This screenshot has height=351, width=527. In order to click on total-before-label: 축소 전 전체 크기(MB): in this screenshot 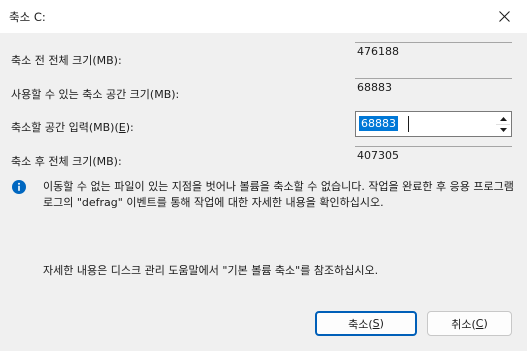, I will do `click(66, 60)`.